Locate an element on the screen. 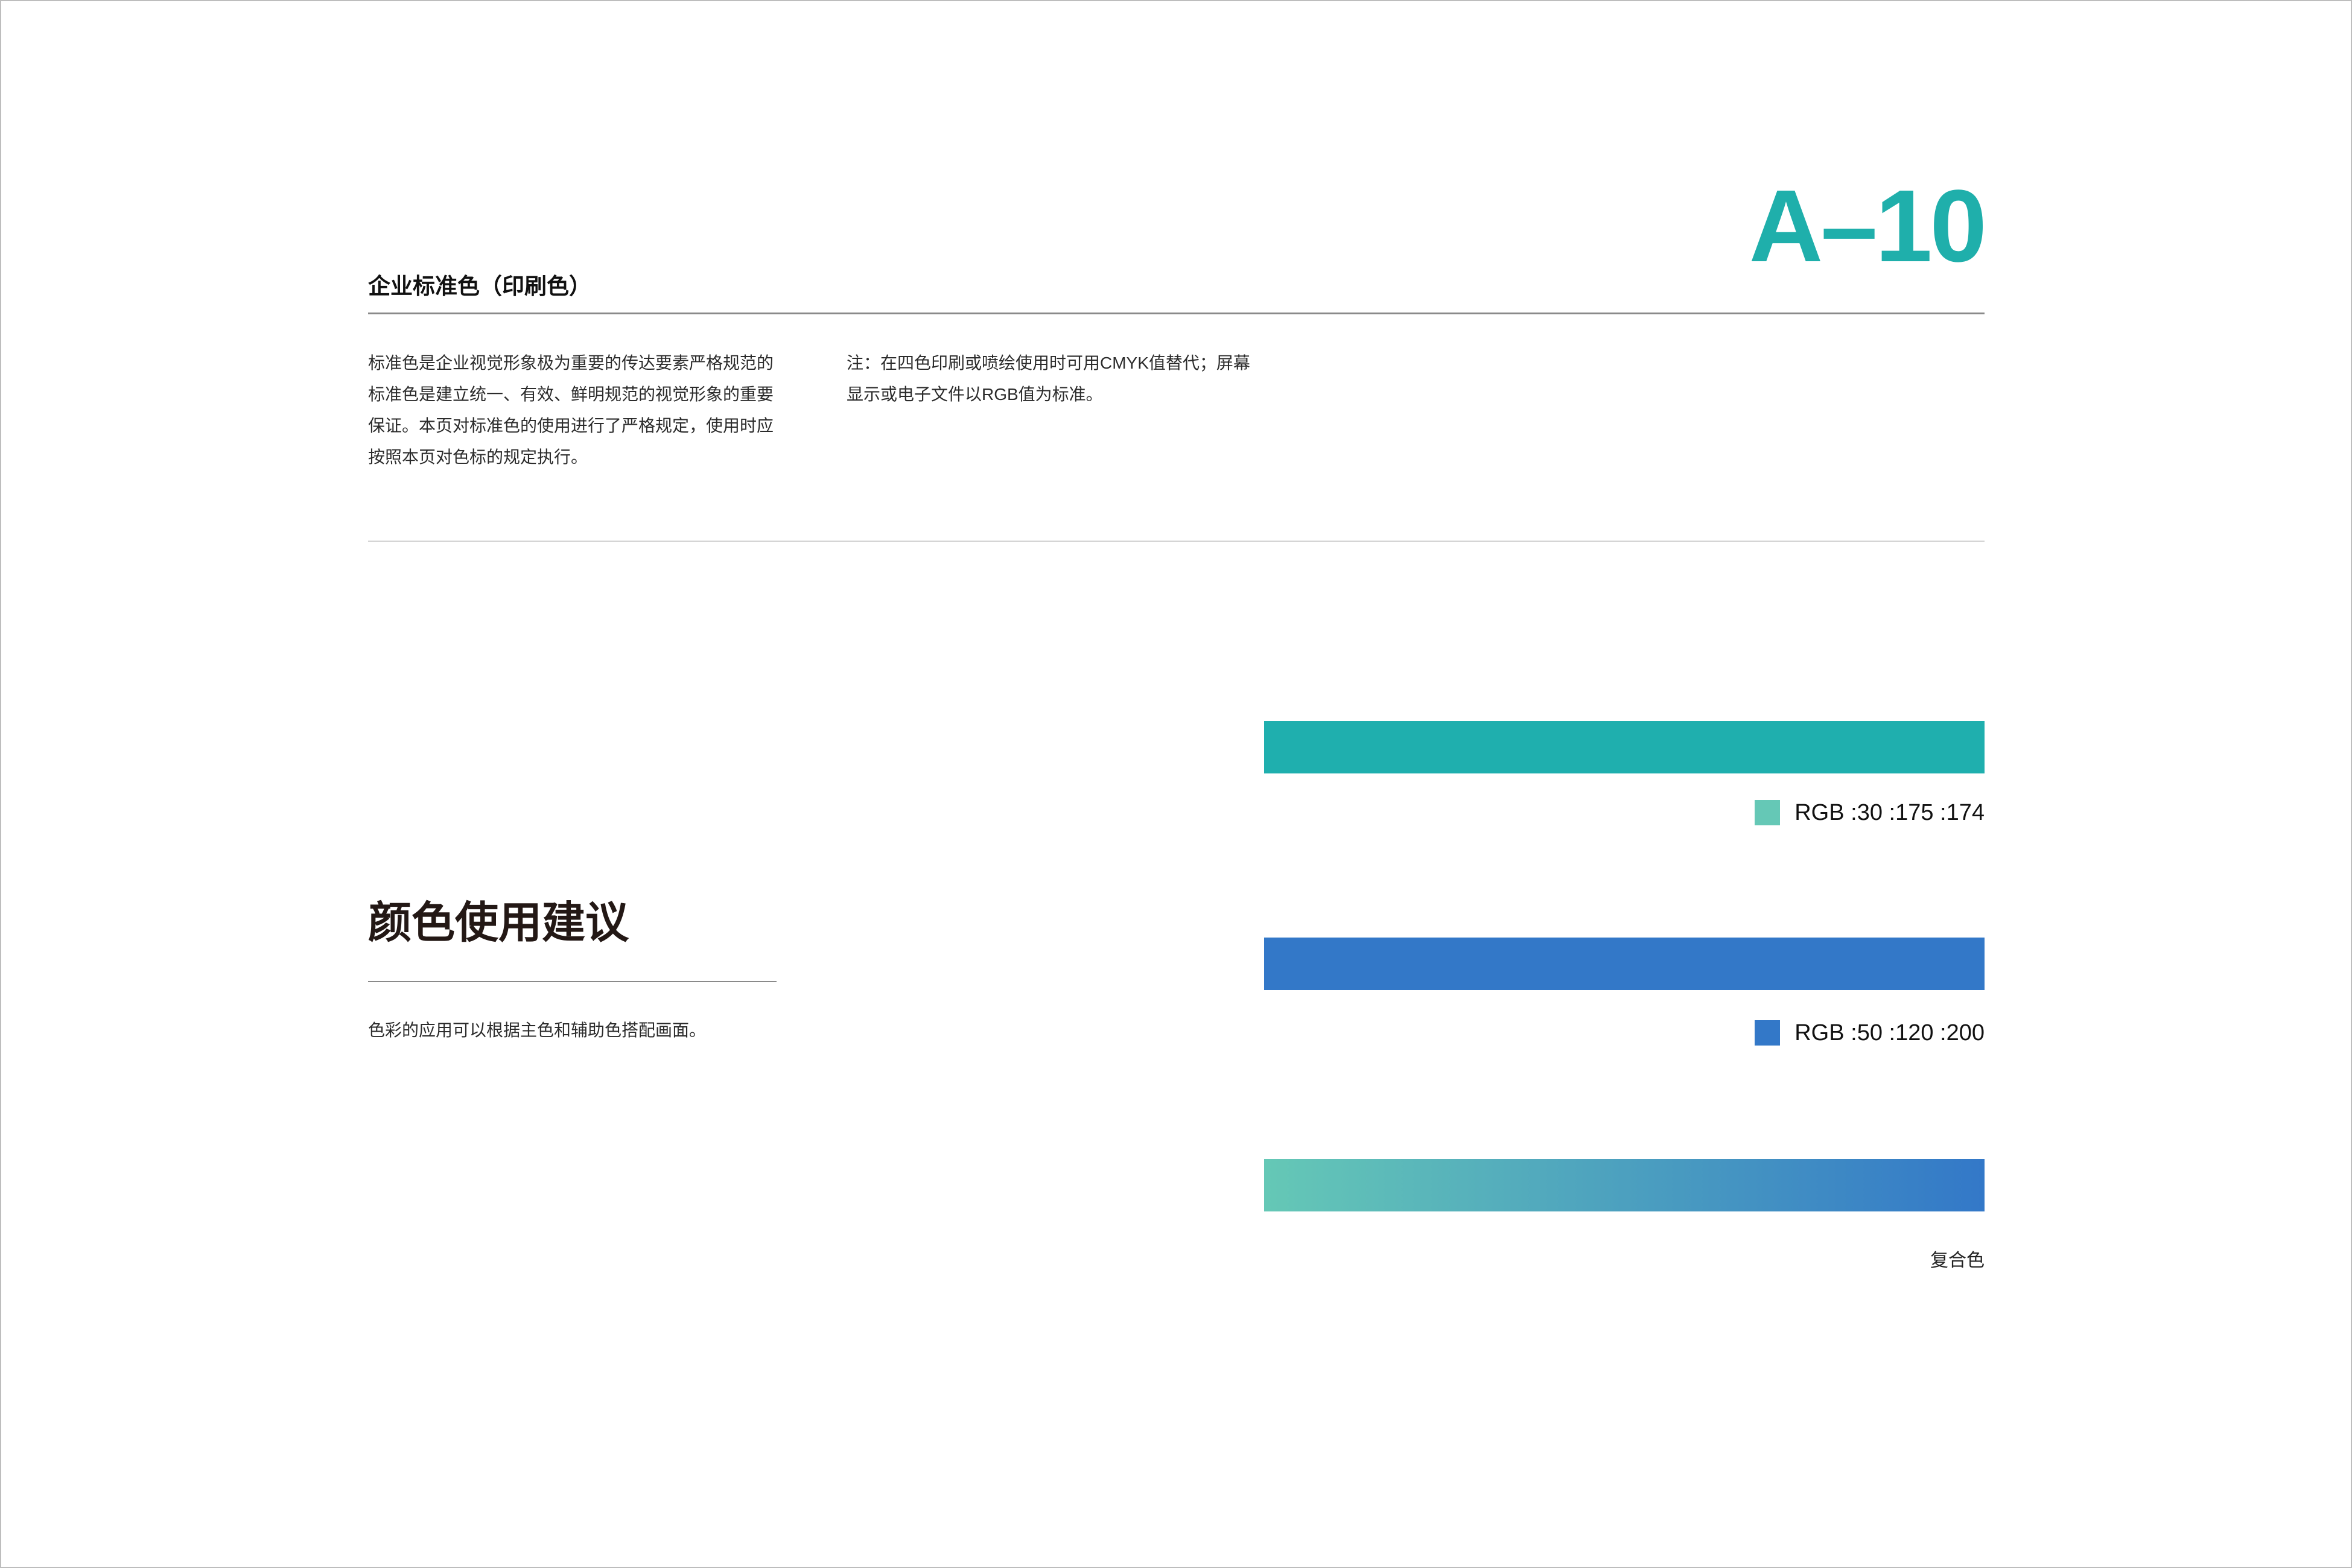 The height and width of the screenshot is (1568, 2352). intro-line: 按照本页对色标的规定执行。 is located at coordinates (478, 457).